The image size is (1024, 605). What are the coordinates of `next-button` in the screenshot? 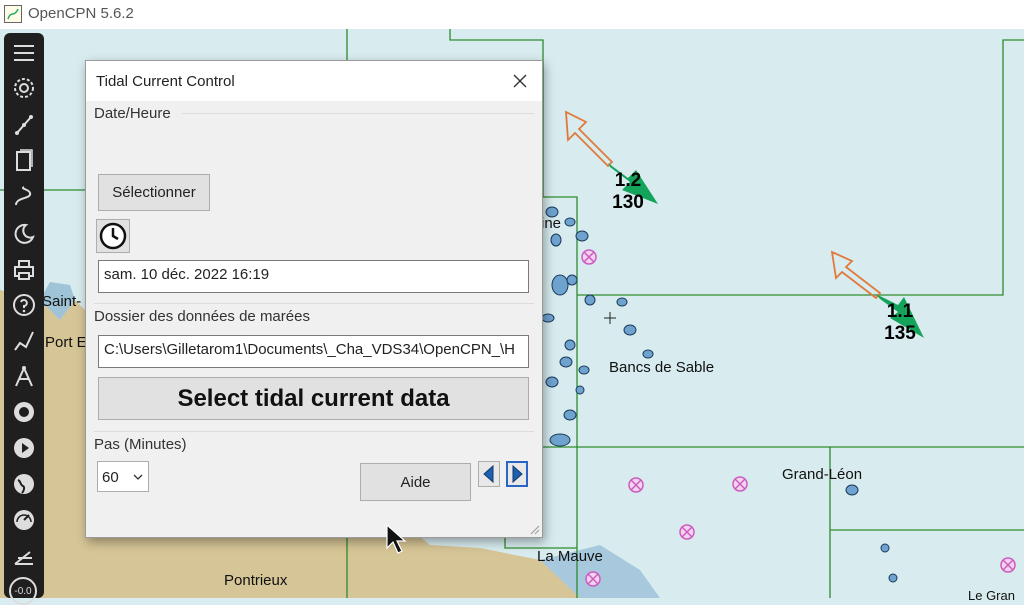 It's located at (517, 474).